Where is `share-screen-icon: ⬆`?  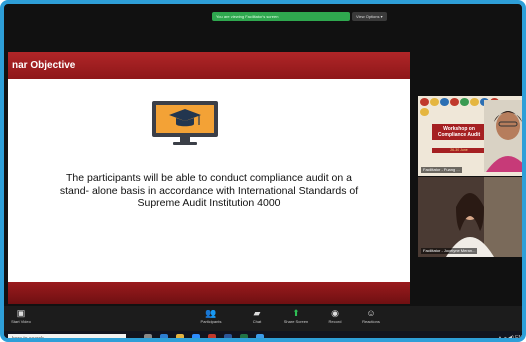
share-screen-icon: ⬆ is located at coordinates (296, 313).